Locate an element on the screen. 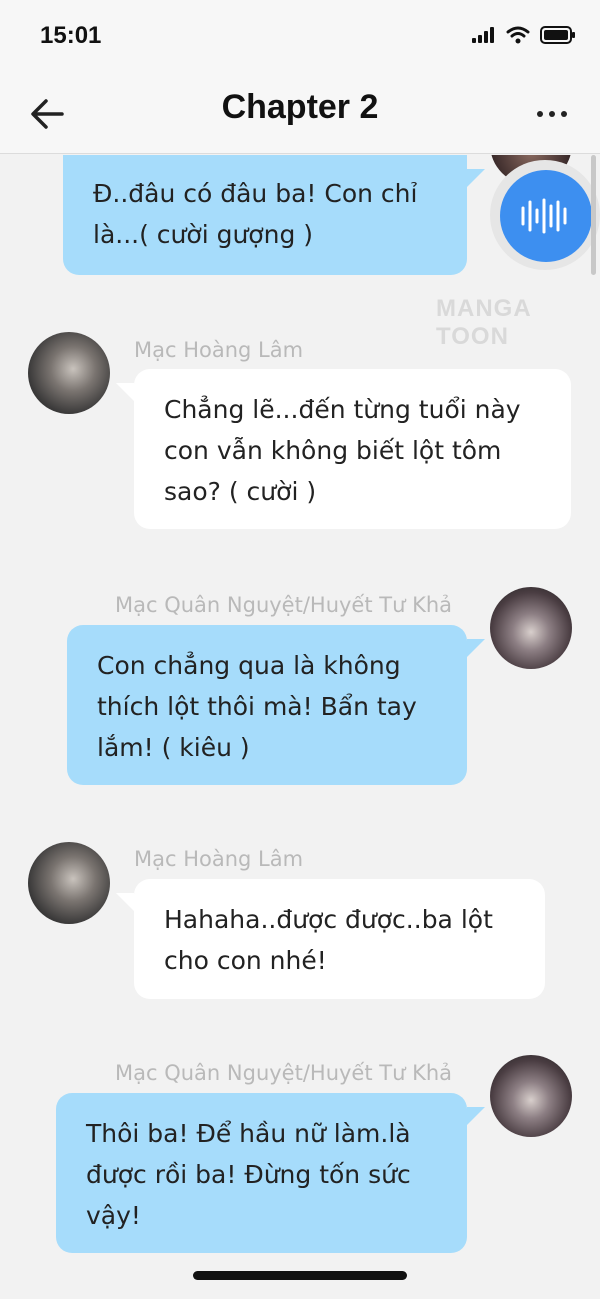 The width and height of the screenshot is (600, 1299). status-icons is located at coordinates (524, 35).